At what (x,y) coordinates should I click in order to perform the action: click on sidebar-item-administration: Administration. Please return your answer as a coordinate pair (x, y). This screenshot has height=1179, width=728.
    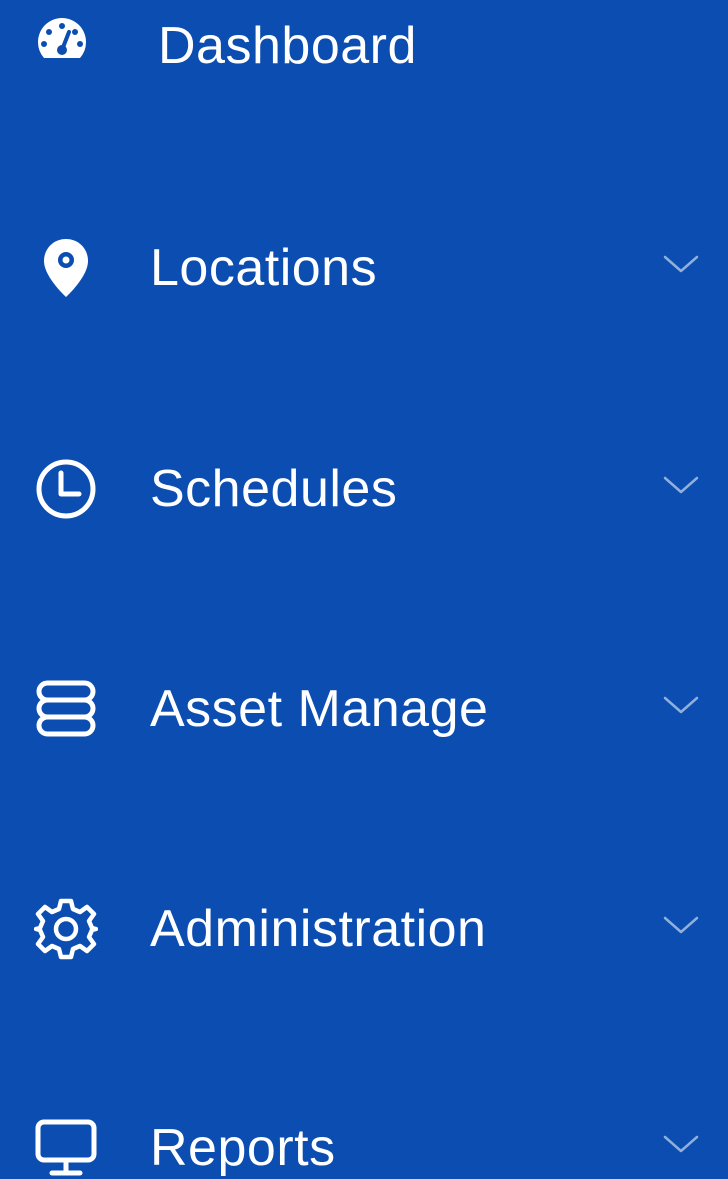
    Looking at the image, I should click on (364, 925).